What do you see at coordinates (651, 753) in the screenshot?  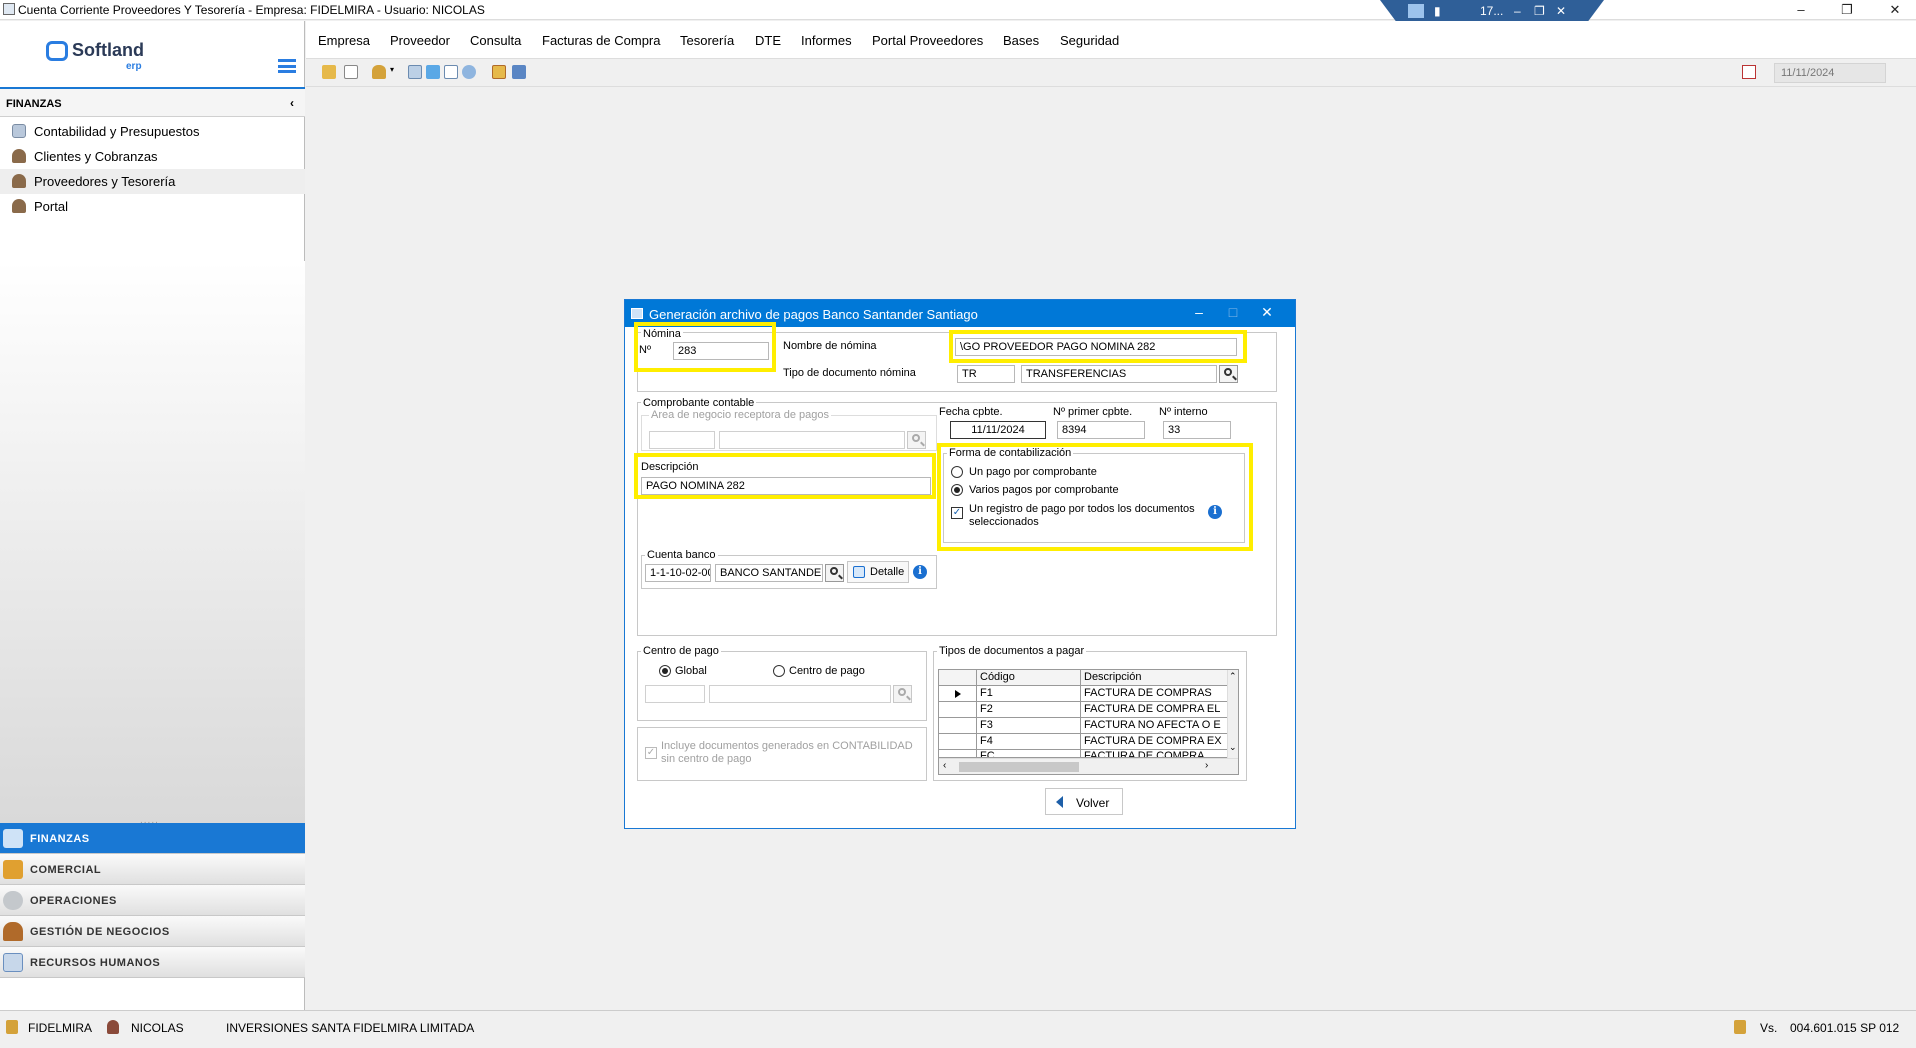 I see `incluye-checkbox: ✓` at bounding box center [651, 753].